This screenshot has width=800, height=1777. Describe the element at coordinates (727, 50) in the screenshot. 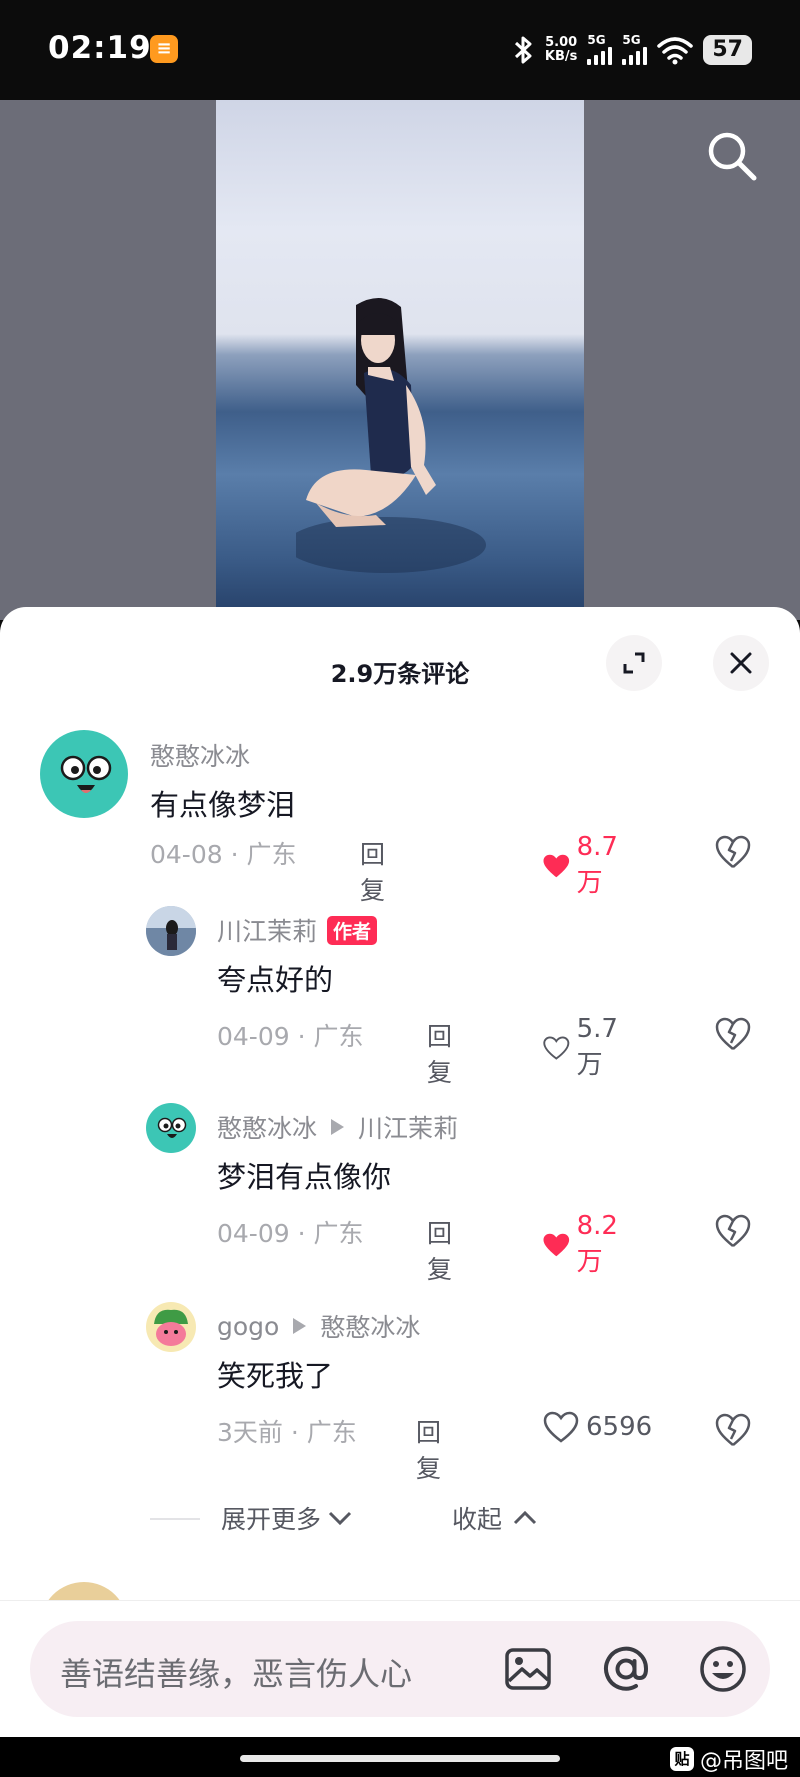

I see `battery-indicator: 57` at that location.